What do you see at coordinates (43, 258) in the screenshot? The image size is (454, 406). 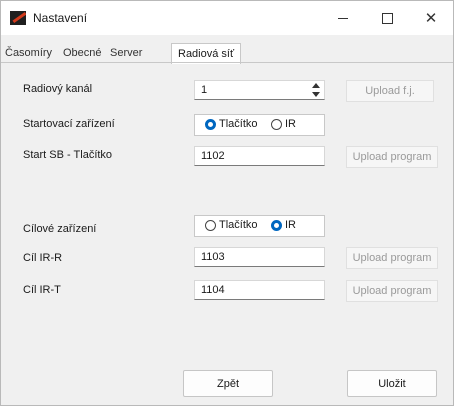 I see `finish-ir-r-label: Cíl IR-R` at bounding box center [43, 258].